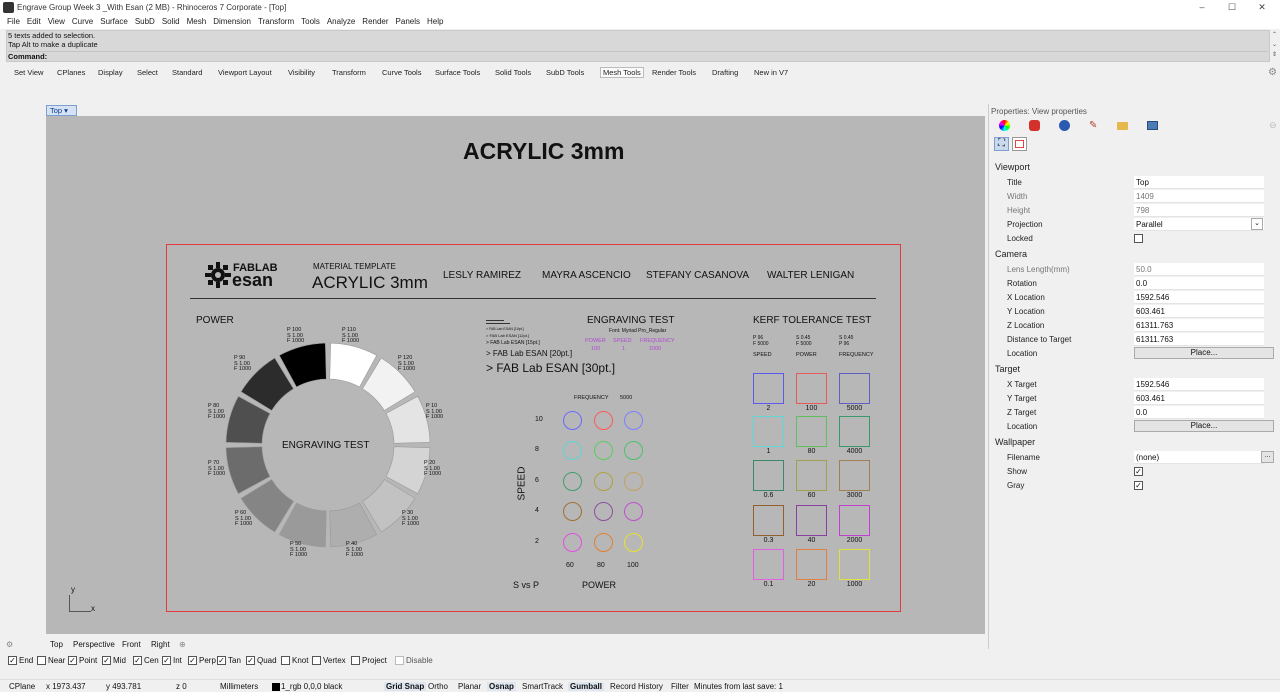  I want to click on tab-visibility: Visibility, so click(301, 72).